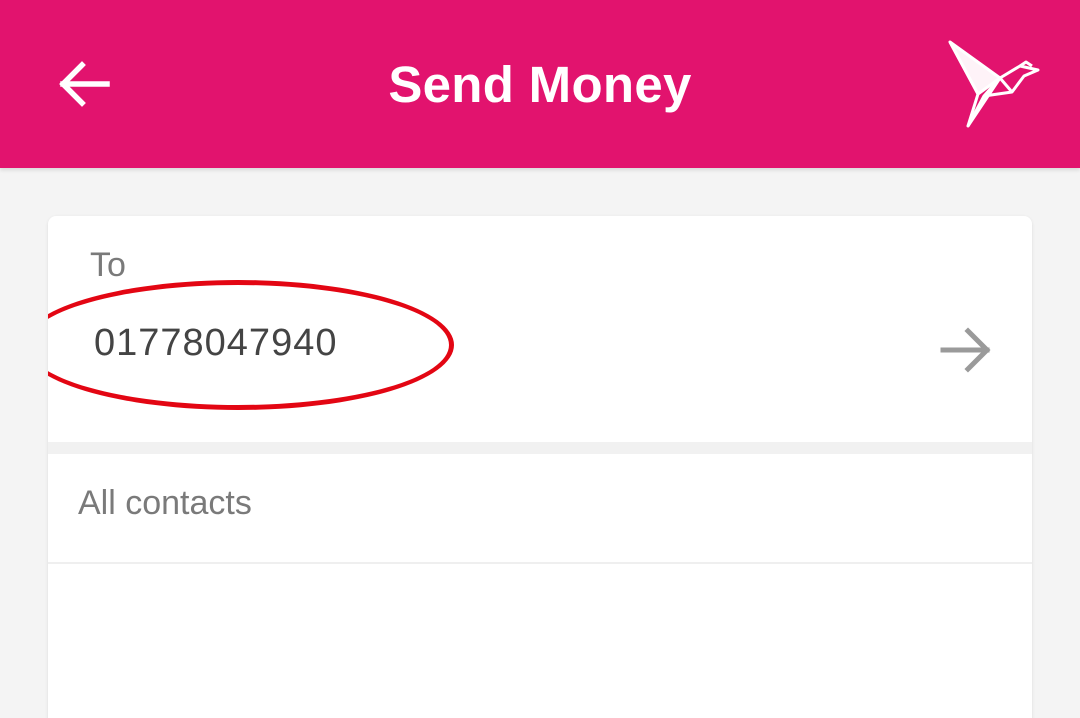 This screenshot has height=718, width=1080. I want to click on page-title: Send Money, so click(540, 84).